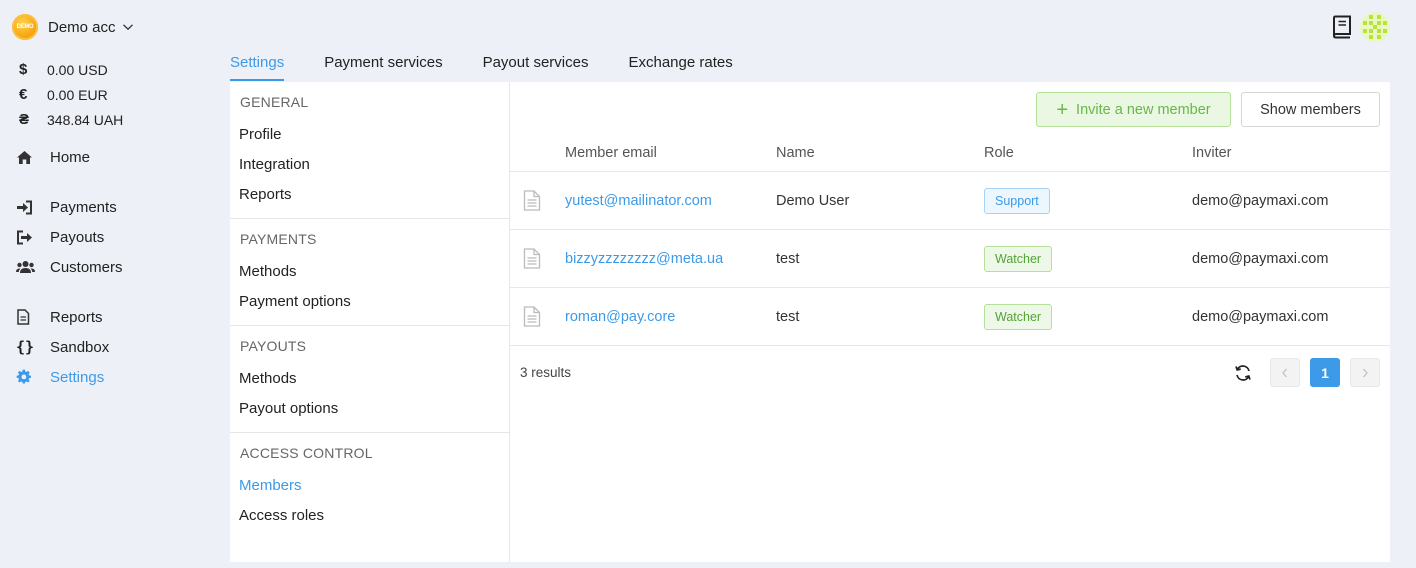 The height and width of the screenshot is (568, 1416). Describe the element at coordinates (369, 409) in the screenshot. I see `menu-item-payout-options: Payout options` at that location.